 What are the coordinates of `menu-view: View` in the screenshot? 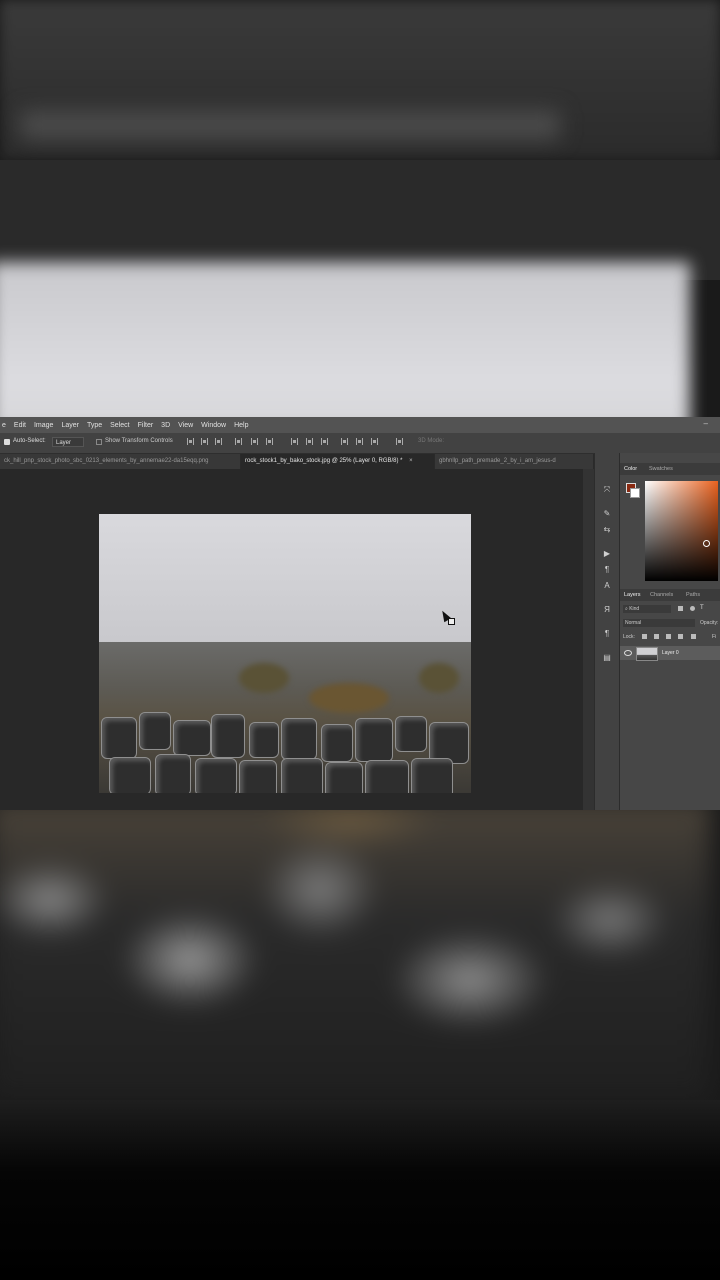 It's located at (185, 425).